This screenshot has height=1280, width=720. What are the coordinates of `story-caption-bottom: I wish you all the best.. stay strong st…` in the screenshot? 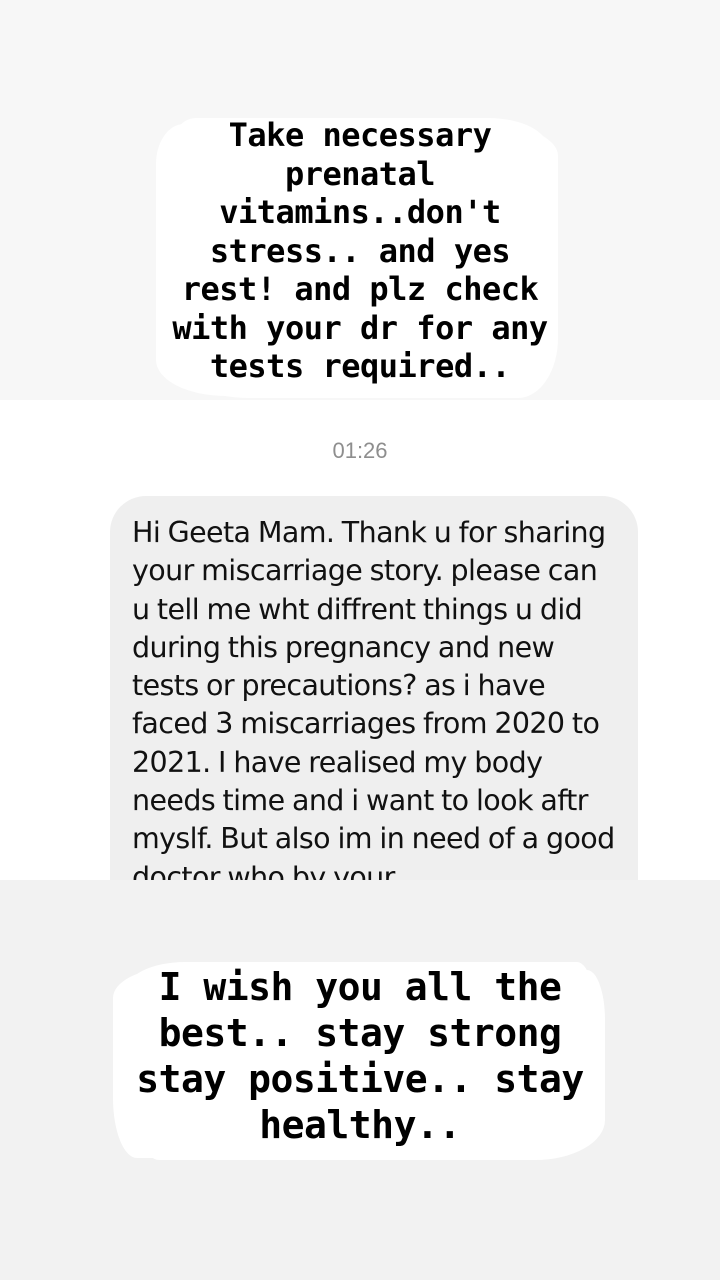 It's located at (360, 1056).